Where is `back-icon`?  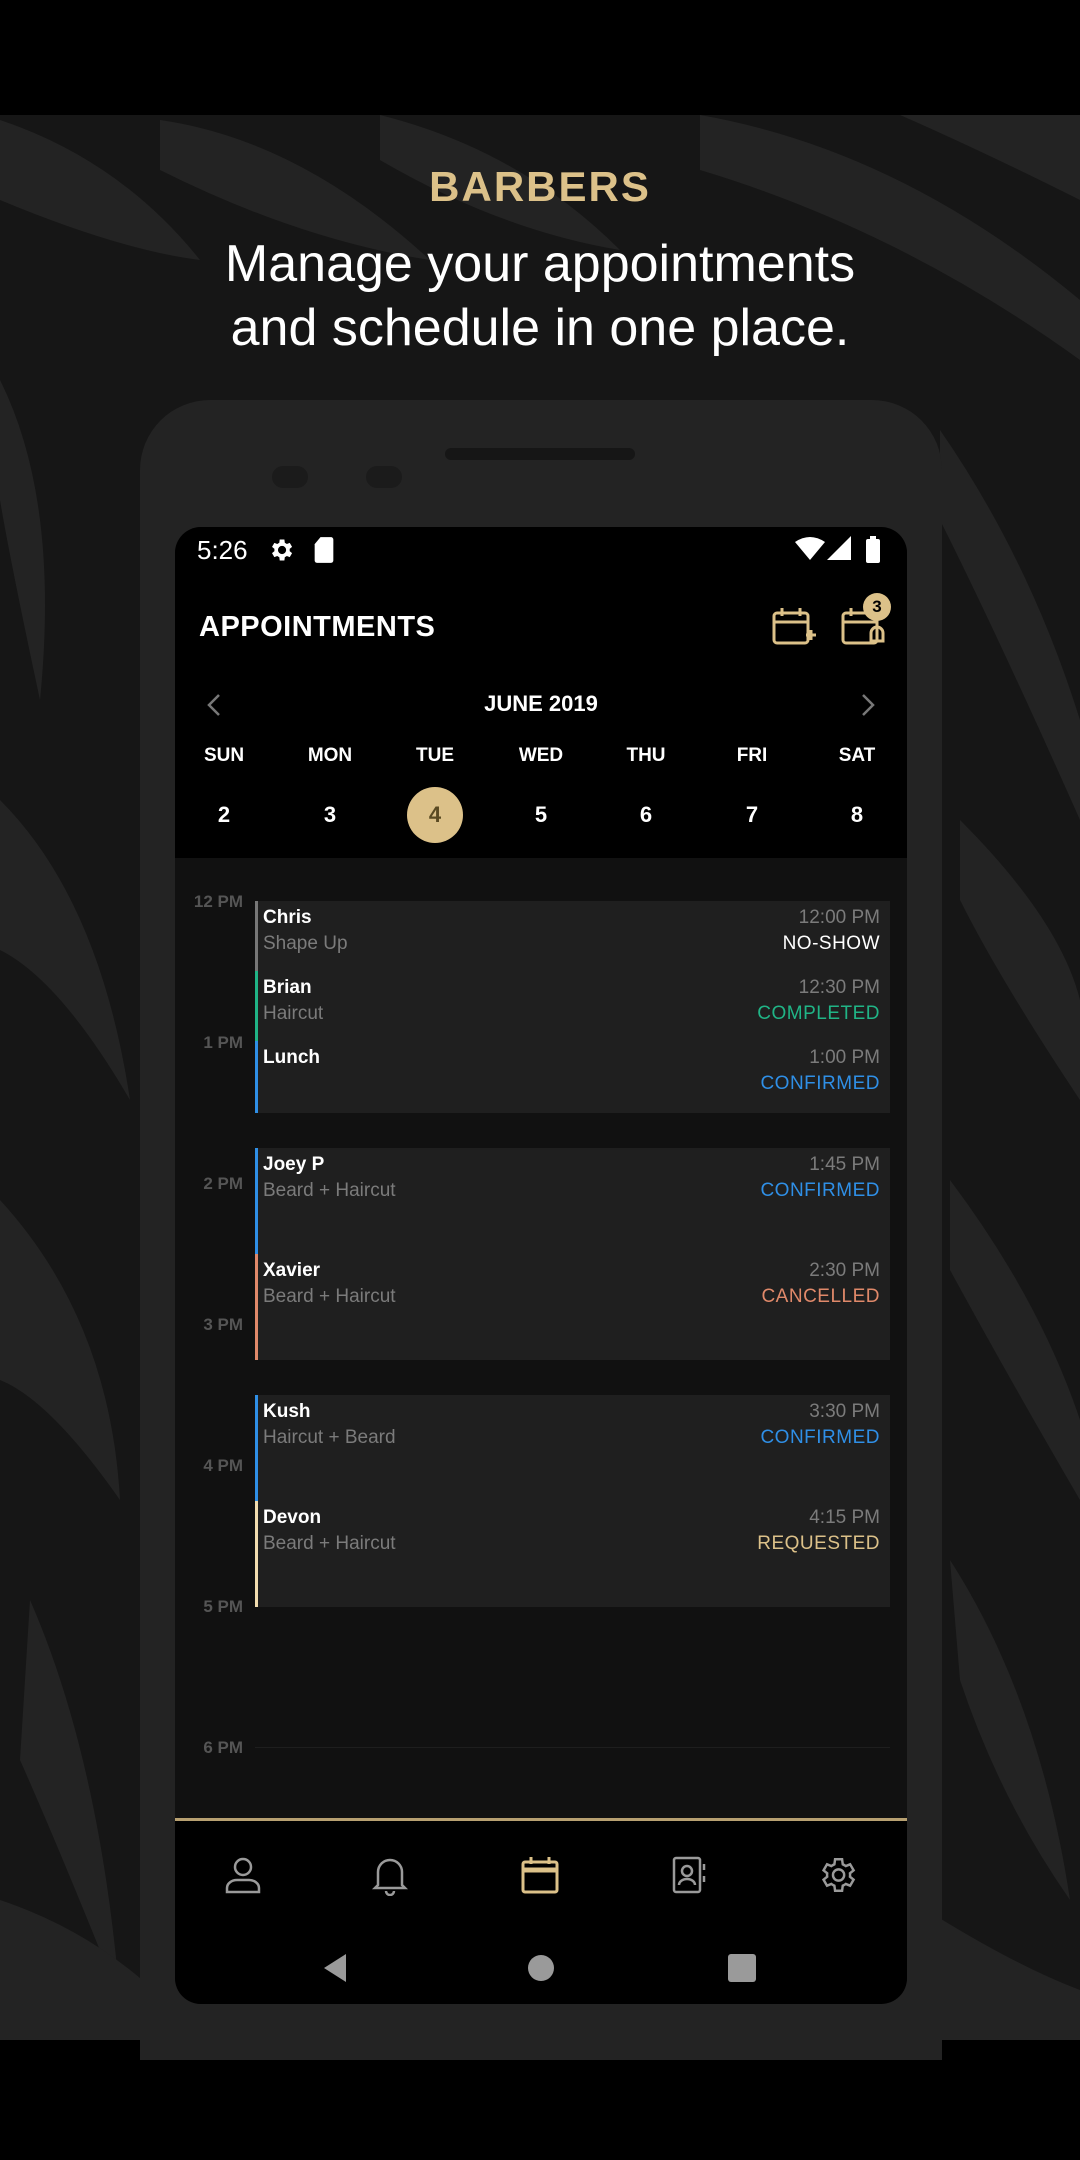 back-icon is located at coordinates (335, 1968).